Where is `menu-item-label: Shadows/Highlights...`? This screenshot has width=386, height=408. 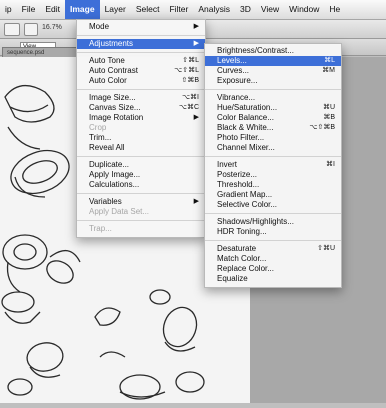
menu-item-label: Shadows/Highlights... is located at coordinates (255, 221).